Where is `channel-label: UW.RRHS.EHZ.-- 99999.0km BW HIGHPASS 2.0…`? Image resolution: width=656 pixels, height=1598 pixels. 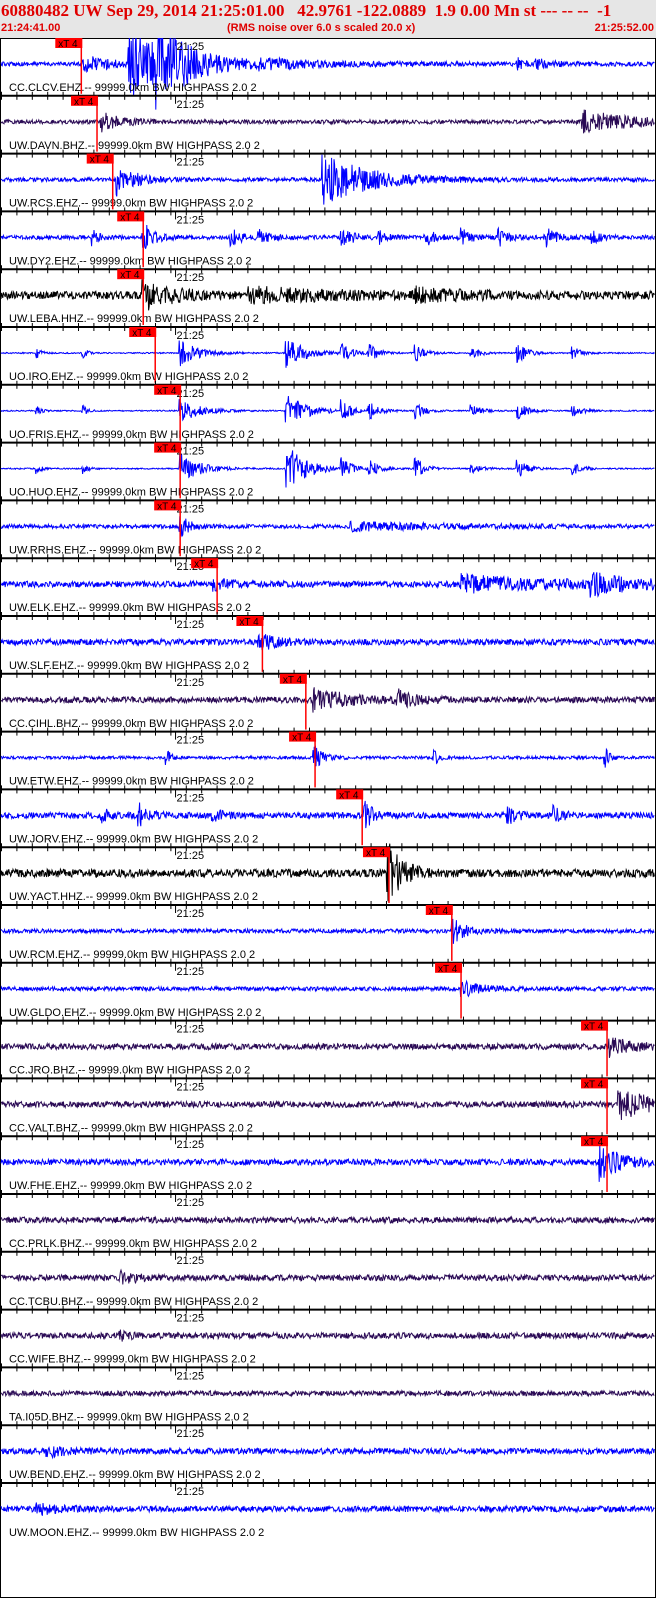 channel-label: UW.RRHS.EHZ.-- 99999.0km BW HIGHPASS 2.0… is located at coordinates (135, 550).